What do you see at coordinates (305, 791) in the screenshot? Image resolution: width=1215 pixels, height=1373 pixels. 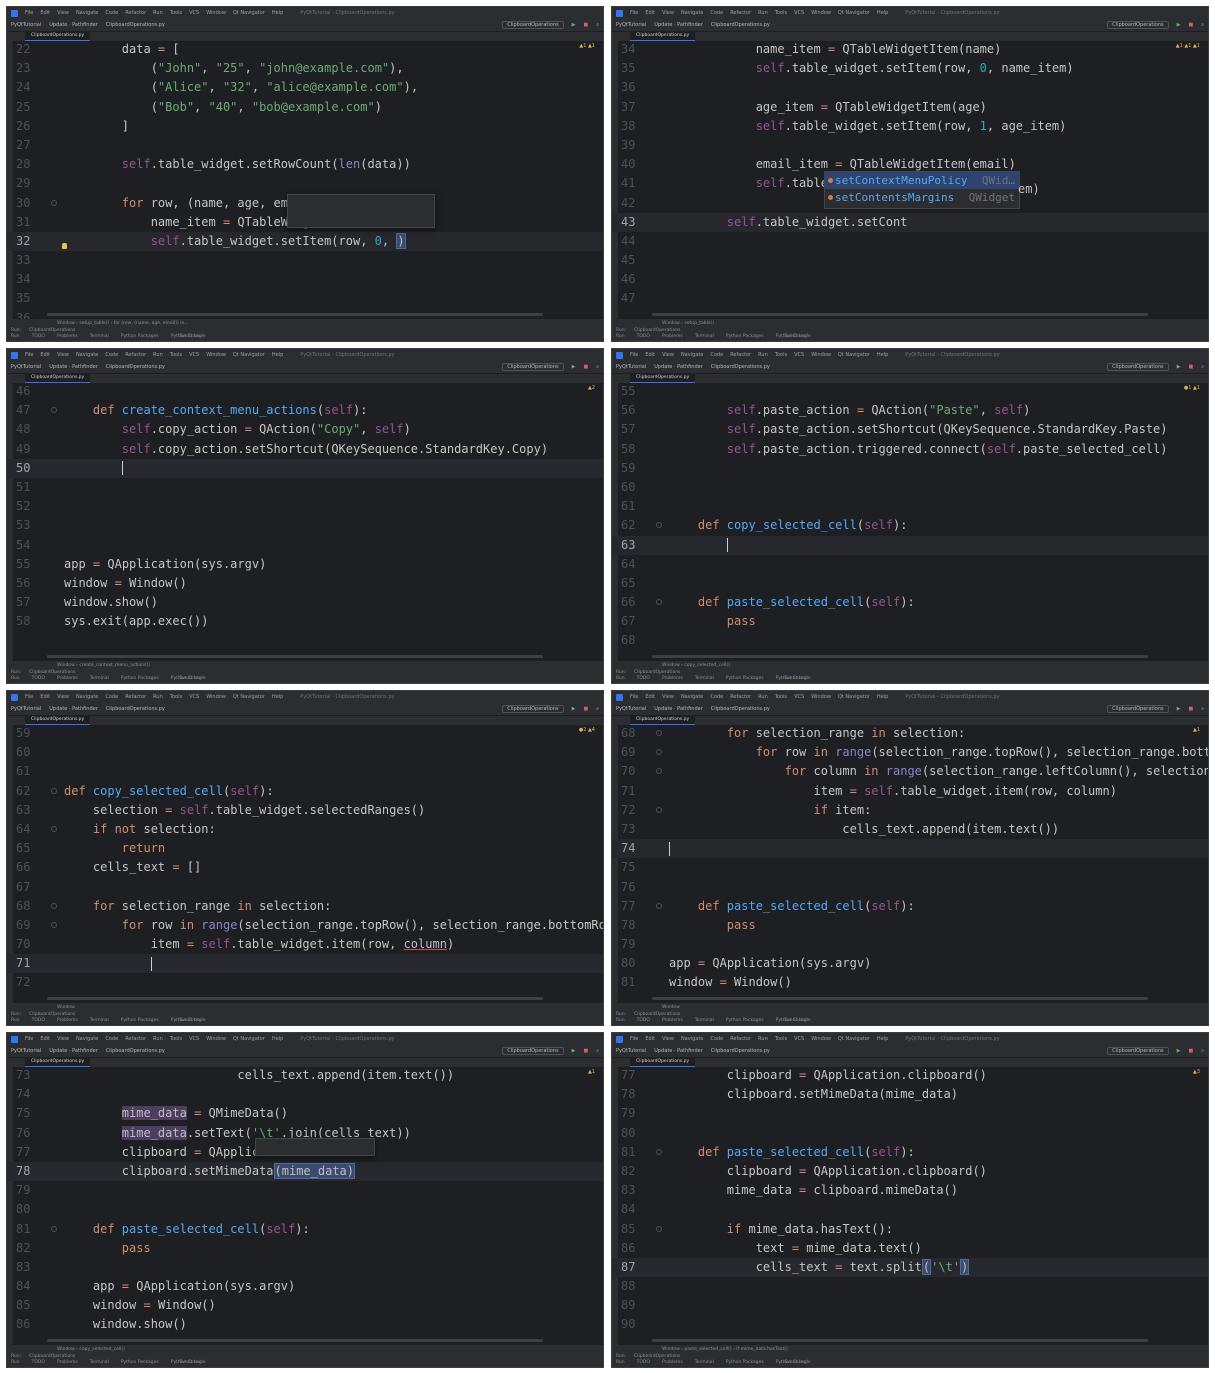 I see `code-line: 62 def copy_selected_cell(self):` at bounding box center [305, 791].